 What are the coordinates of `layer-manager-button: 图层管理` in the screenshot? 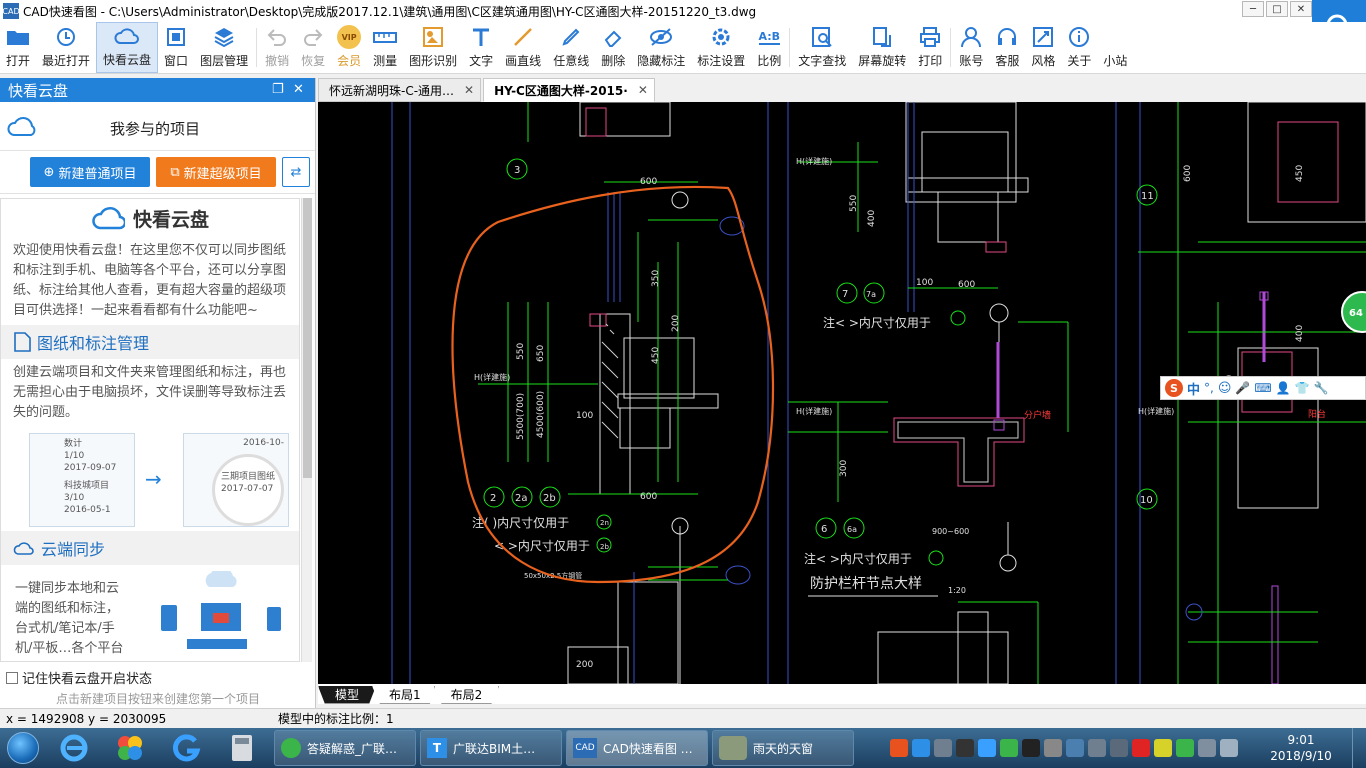 It's located at (224, 47).